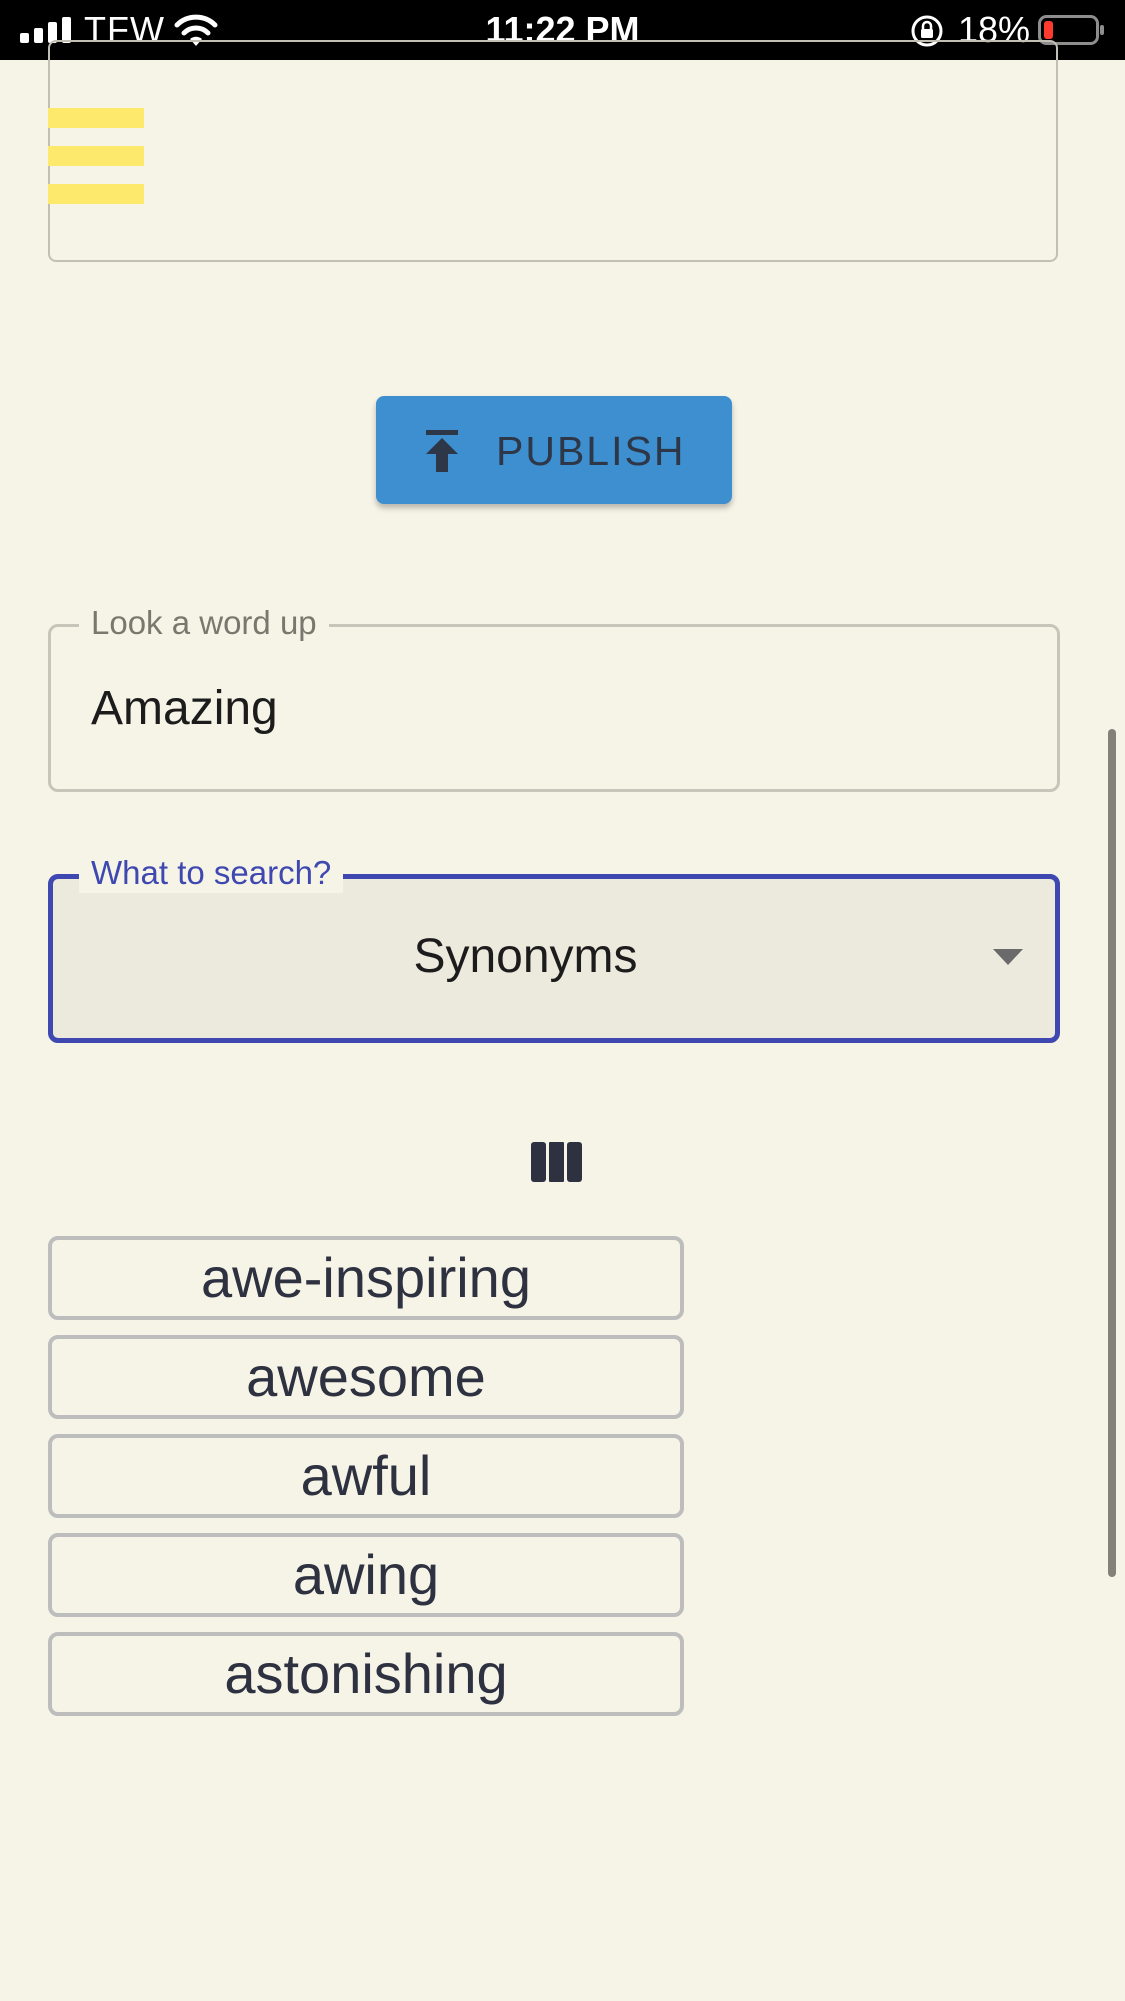 This screenshot has height=2001, width=1125. Describe the element at coordinates (184, 709) in the screenshot. I see `lookup-input: Amazing` at that location.